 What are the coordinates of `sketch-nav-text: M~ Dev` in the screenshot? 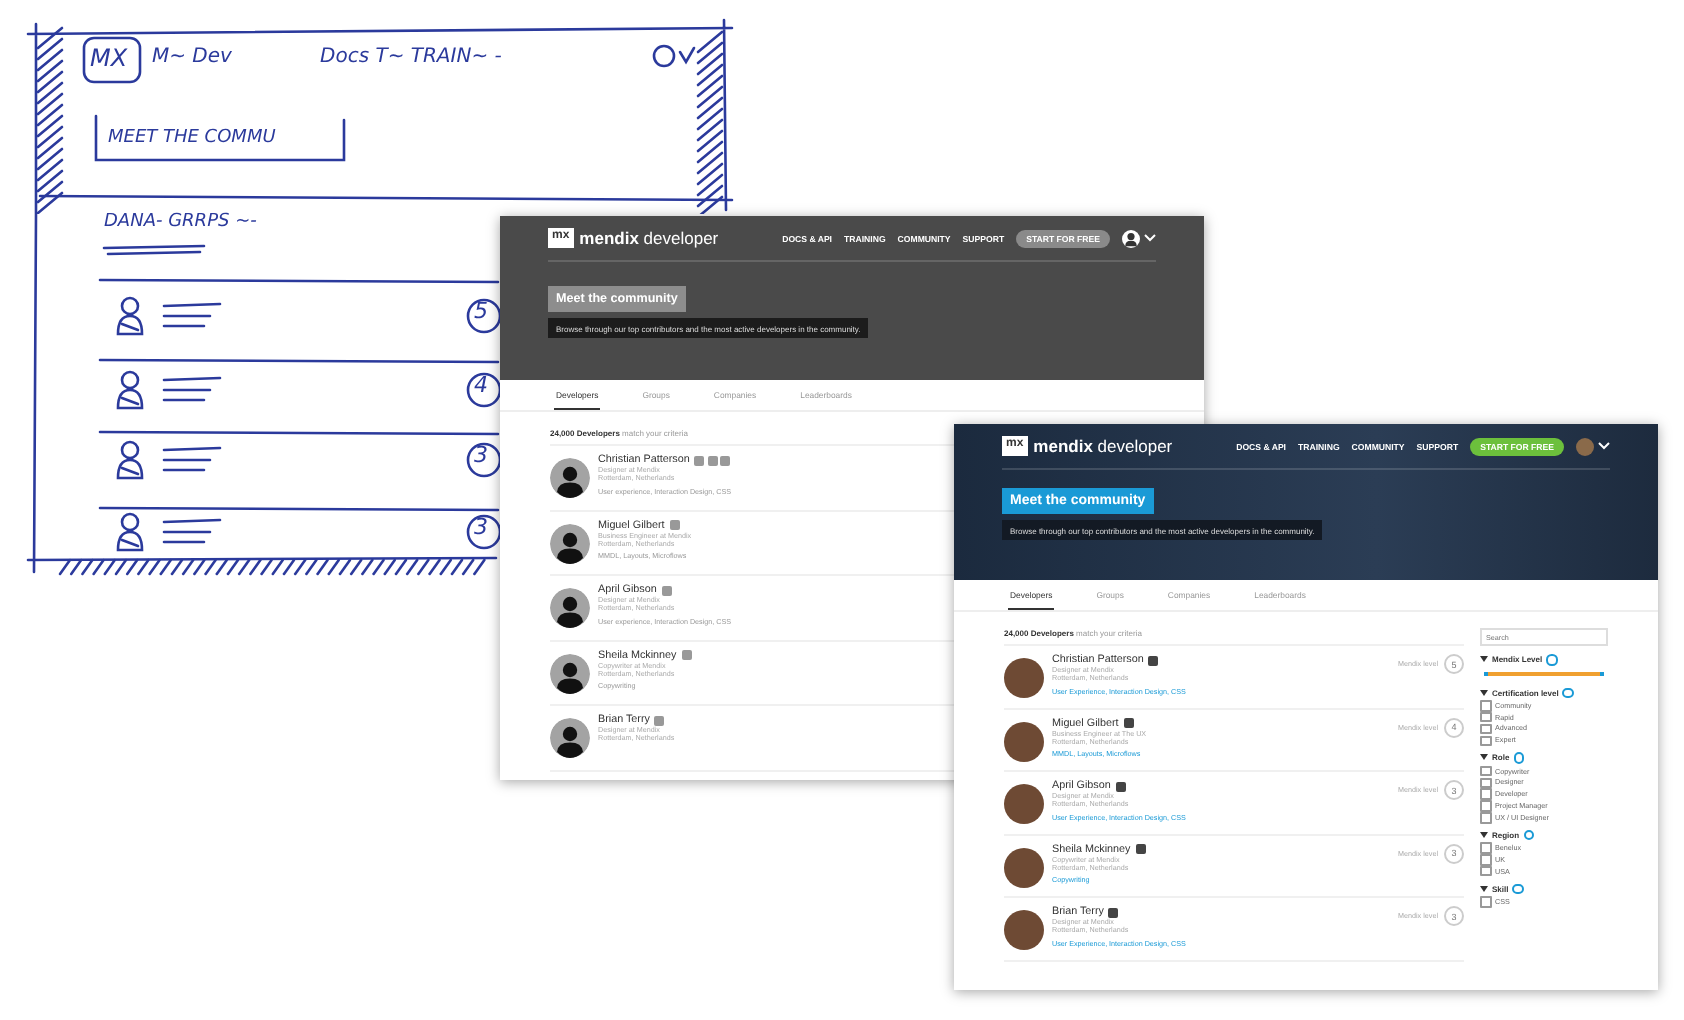 It's located at (192, 58).